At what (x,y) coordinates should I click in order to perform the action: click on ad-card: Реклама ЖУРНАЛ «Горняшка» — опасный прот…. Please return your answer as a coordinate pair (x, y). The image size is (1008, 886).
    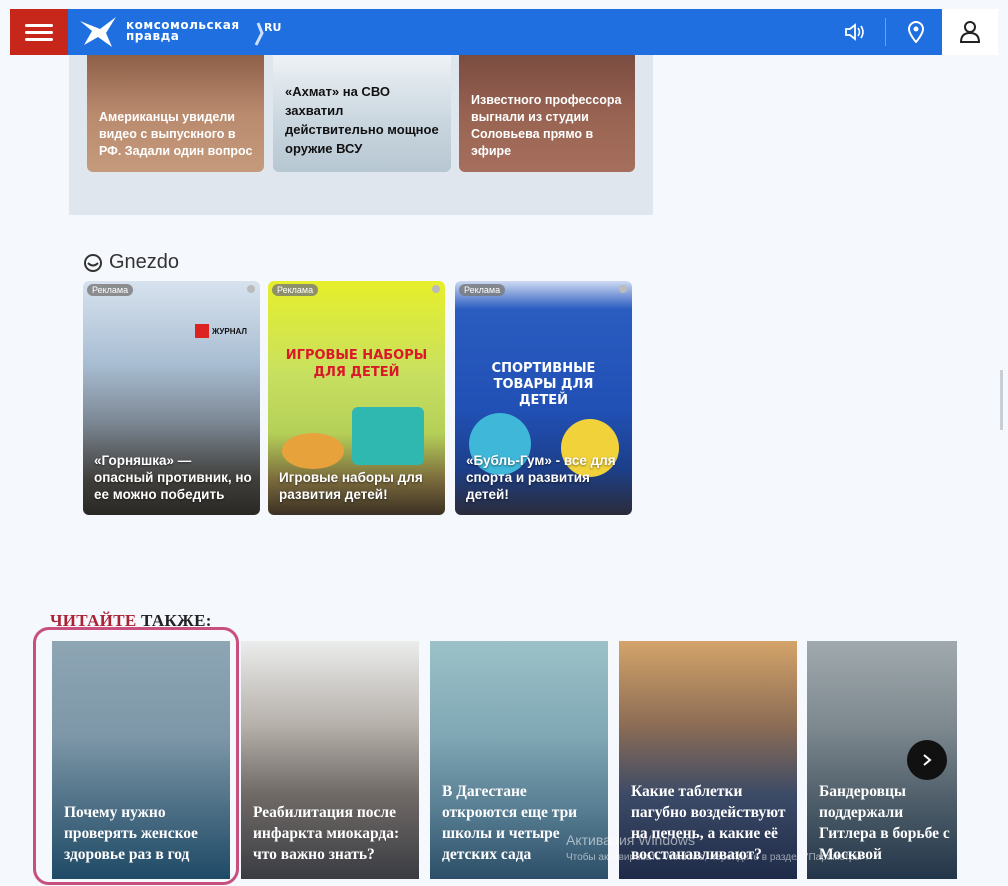
    Looking at the image, I should click on (171, 398).